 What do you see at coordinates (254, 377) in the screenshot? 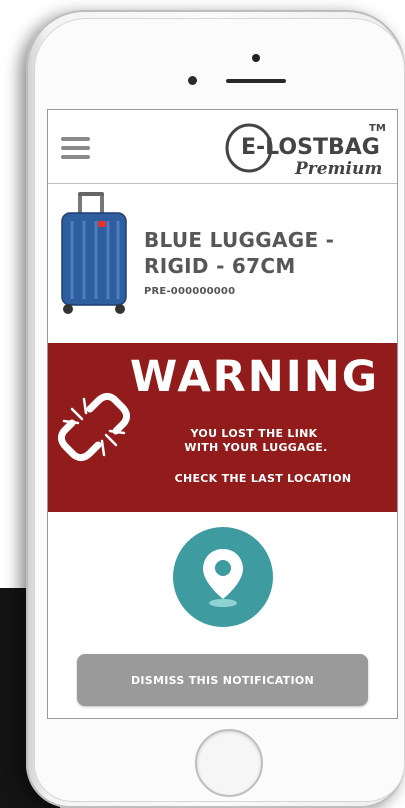
I see `warning-title: WARNING` at bounding box center [254, 377].